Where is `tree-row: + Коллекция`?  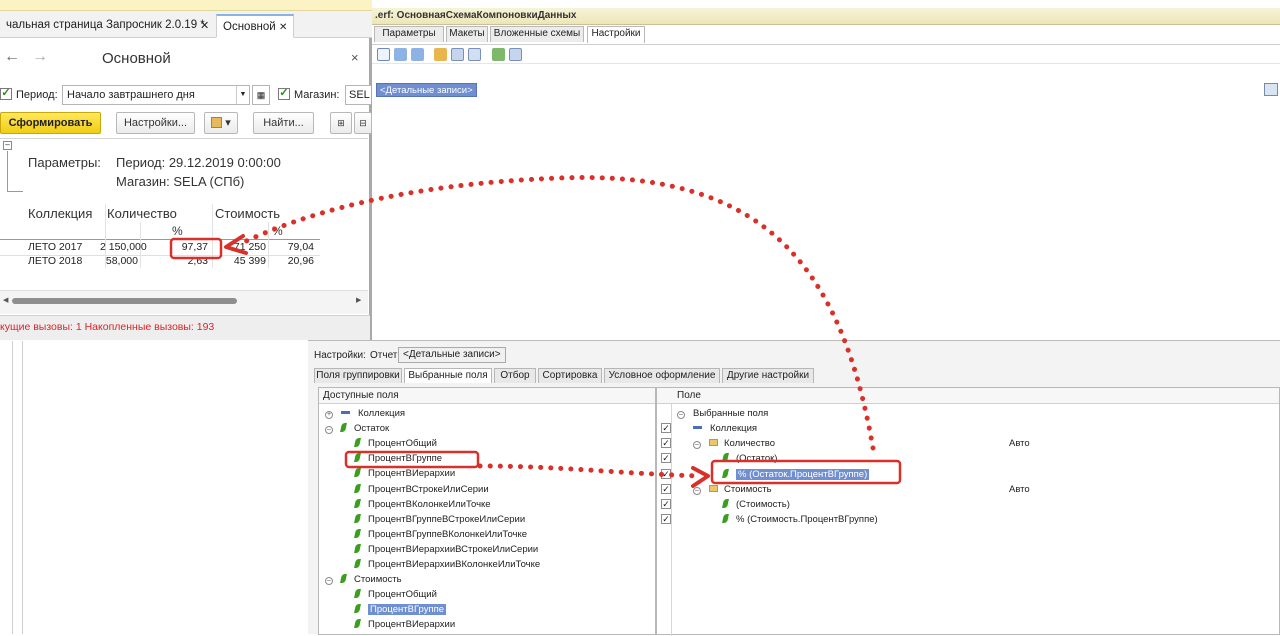
tree-row: + Коллекция is located at coordinates (365, 413).